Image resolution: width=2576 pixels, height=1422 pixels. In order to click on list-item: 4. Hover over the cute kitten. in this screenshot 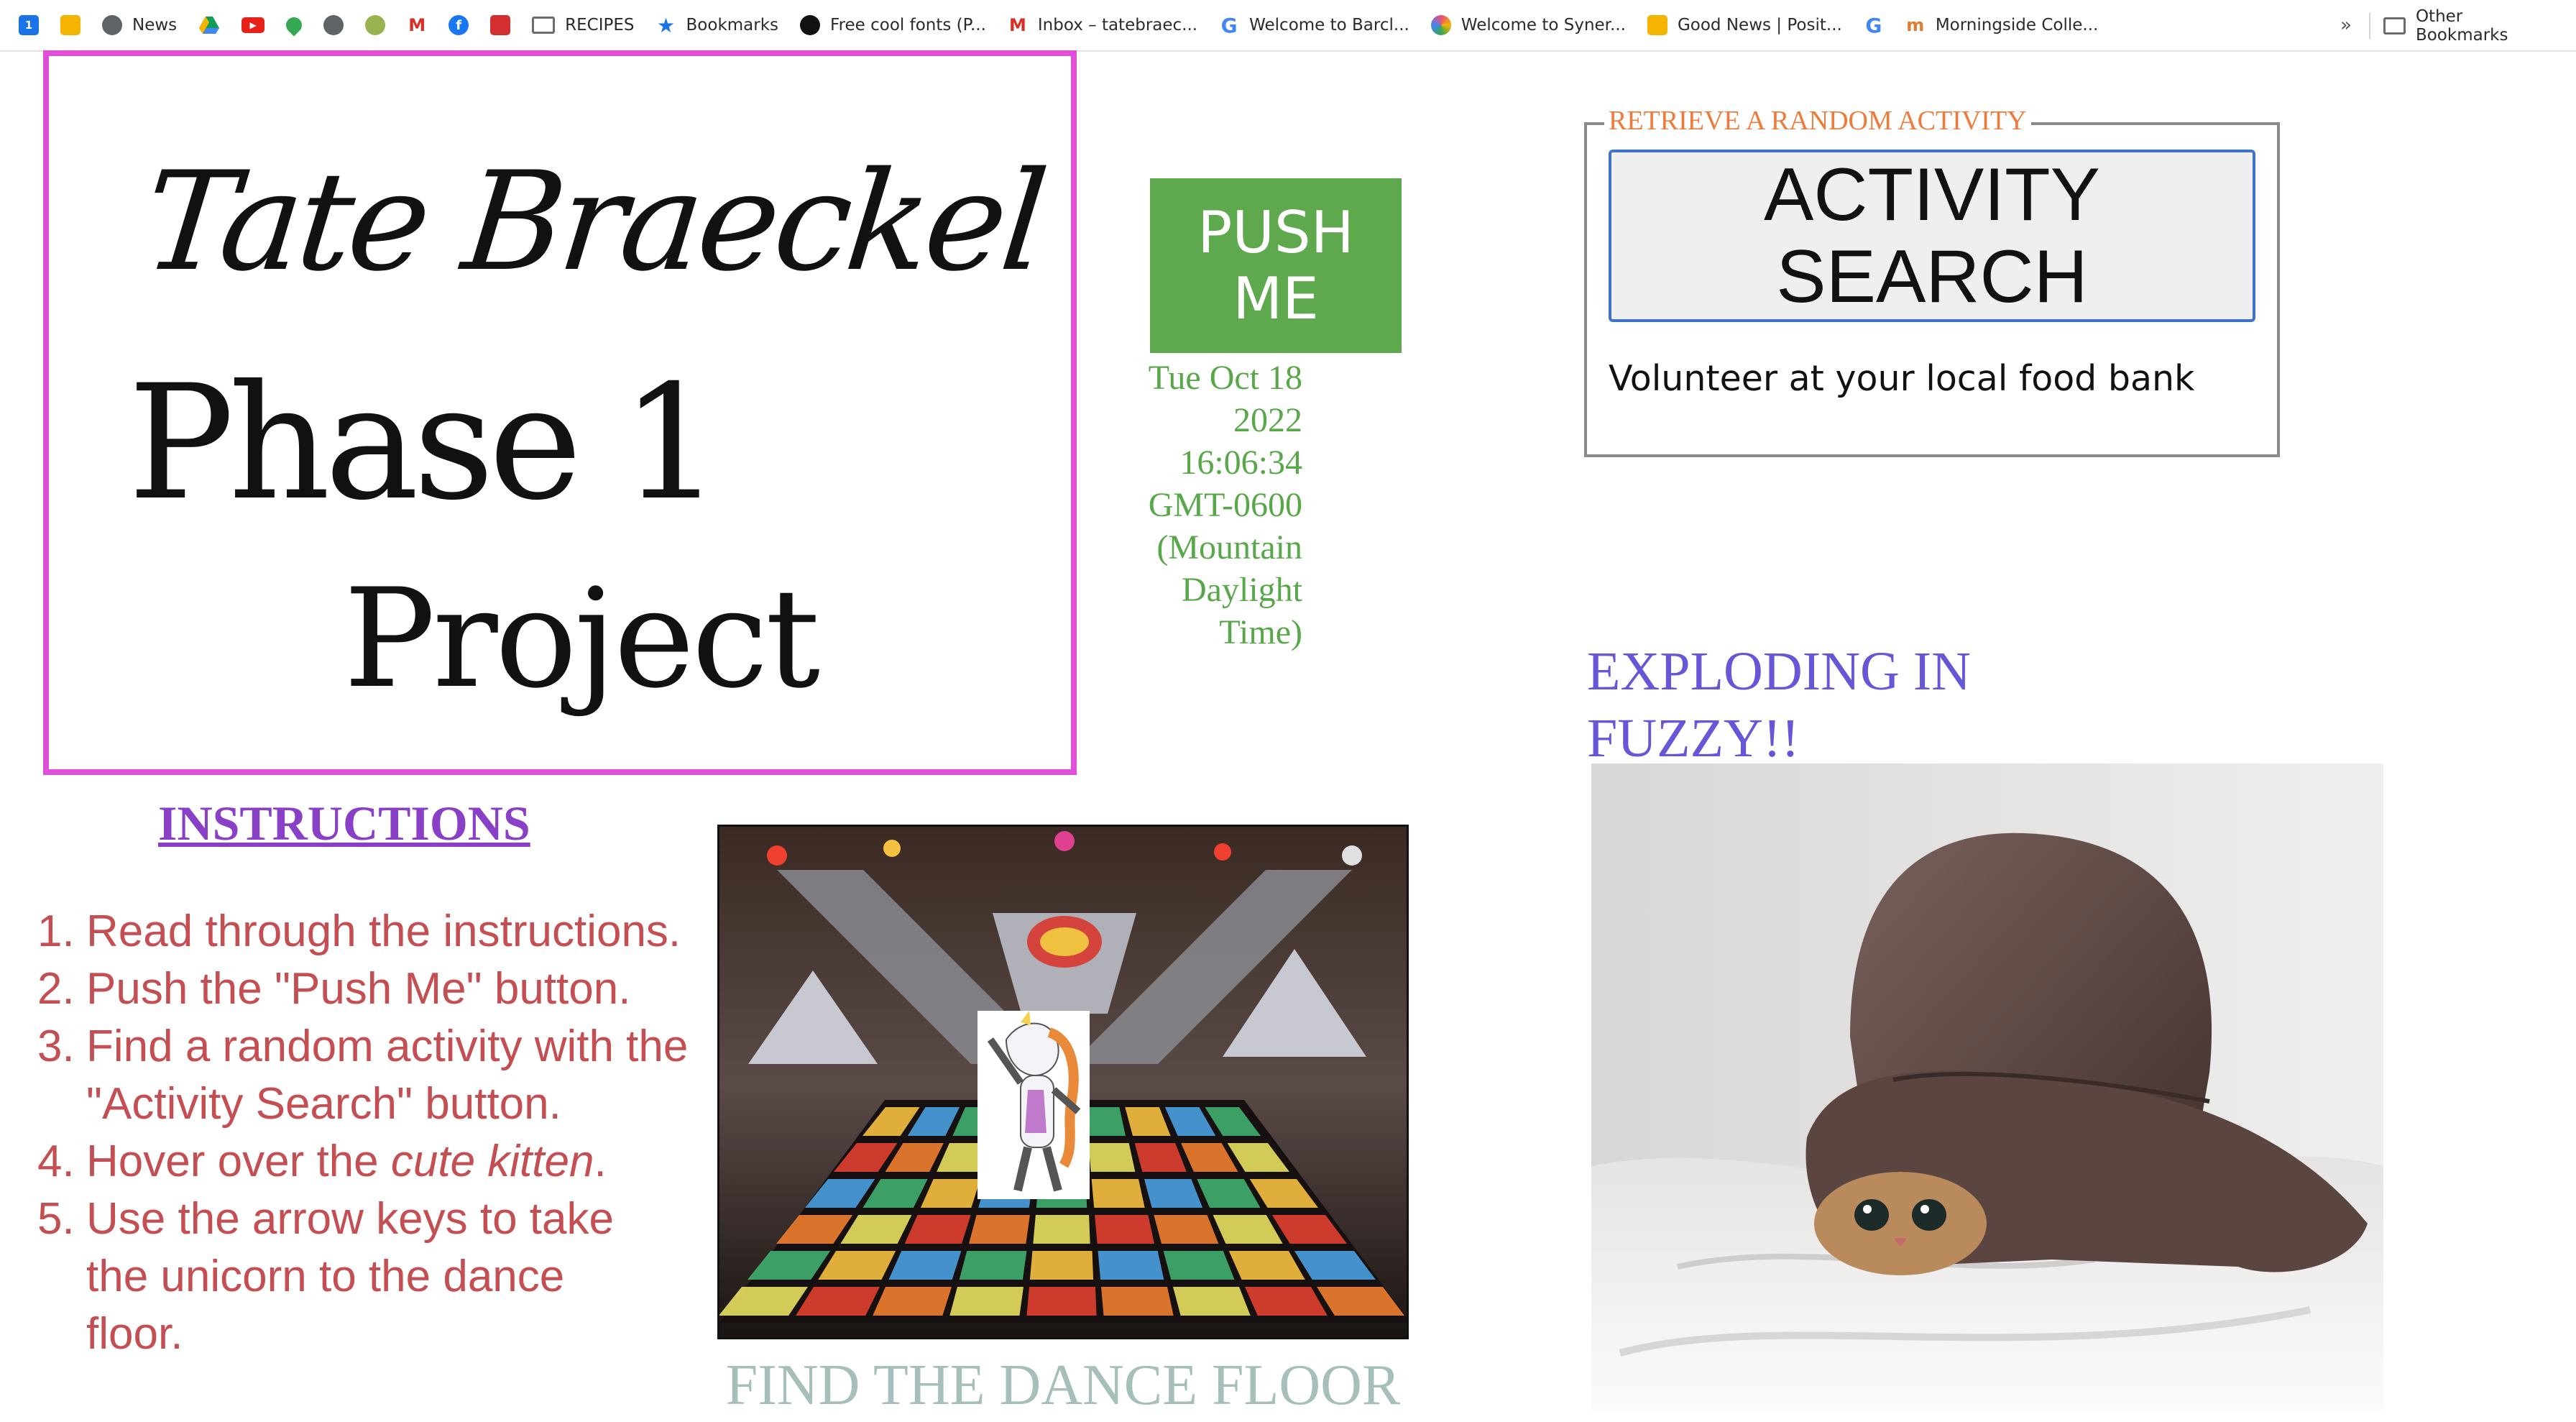, I will do `click(370, 1162)`.